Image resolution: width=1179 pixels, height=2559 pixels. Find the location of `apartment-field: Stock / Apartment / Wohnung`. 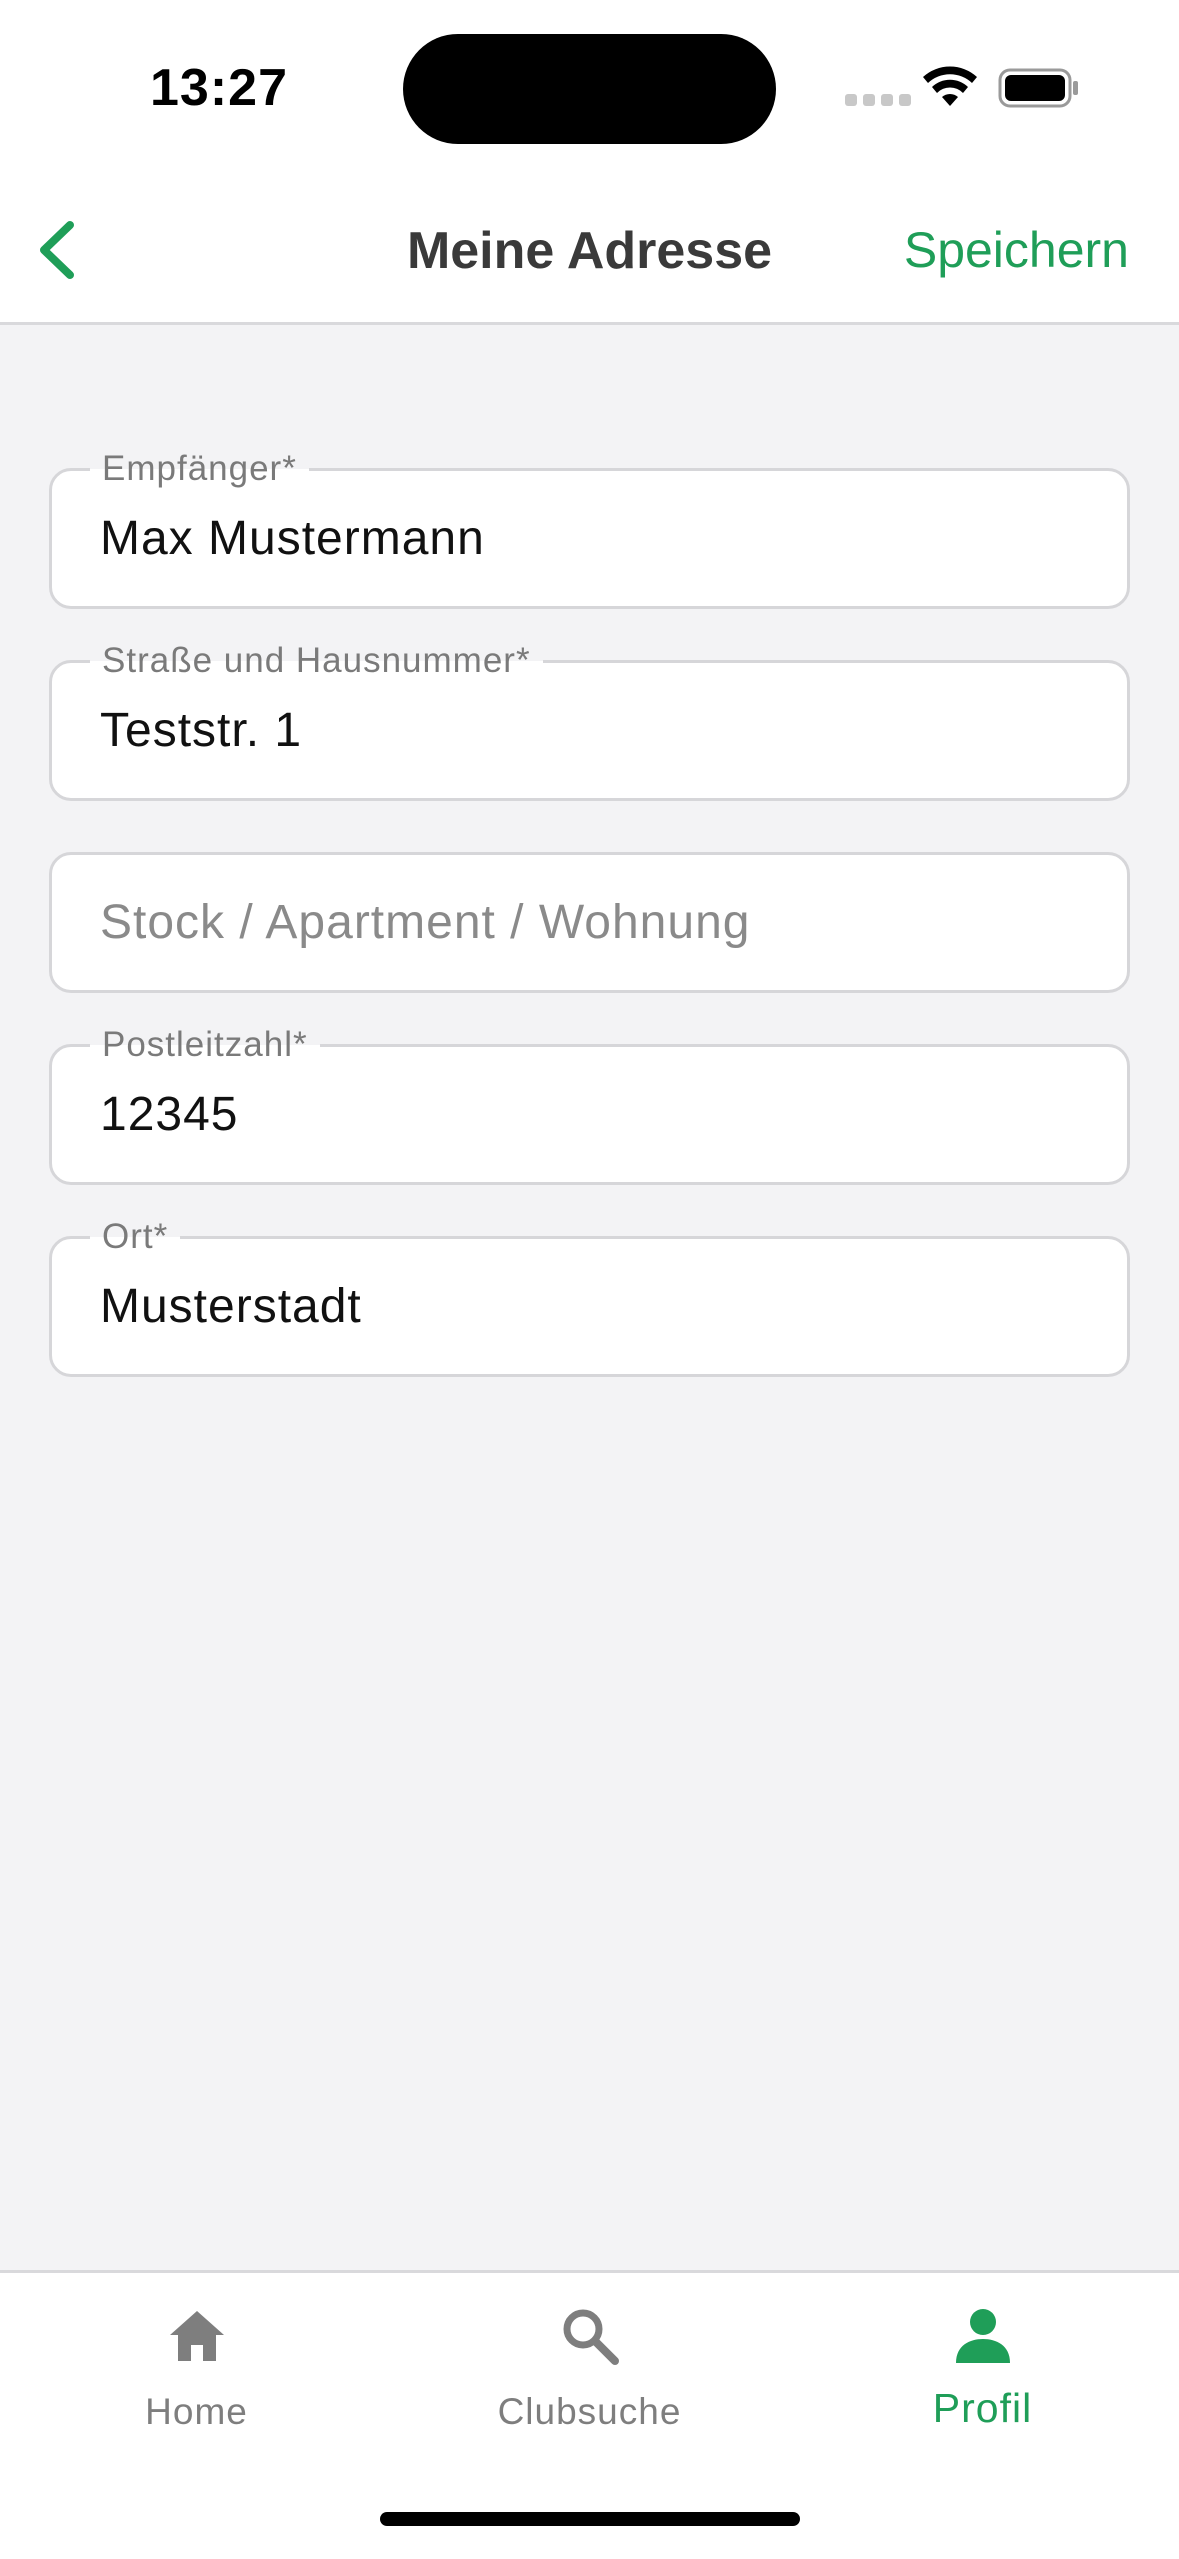

apartment-field: Stock / Apartment / Wohnung is located at coordinates (589, 922).